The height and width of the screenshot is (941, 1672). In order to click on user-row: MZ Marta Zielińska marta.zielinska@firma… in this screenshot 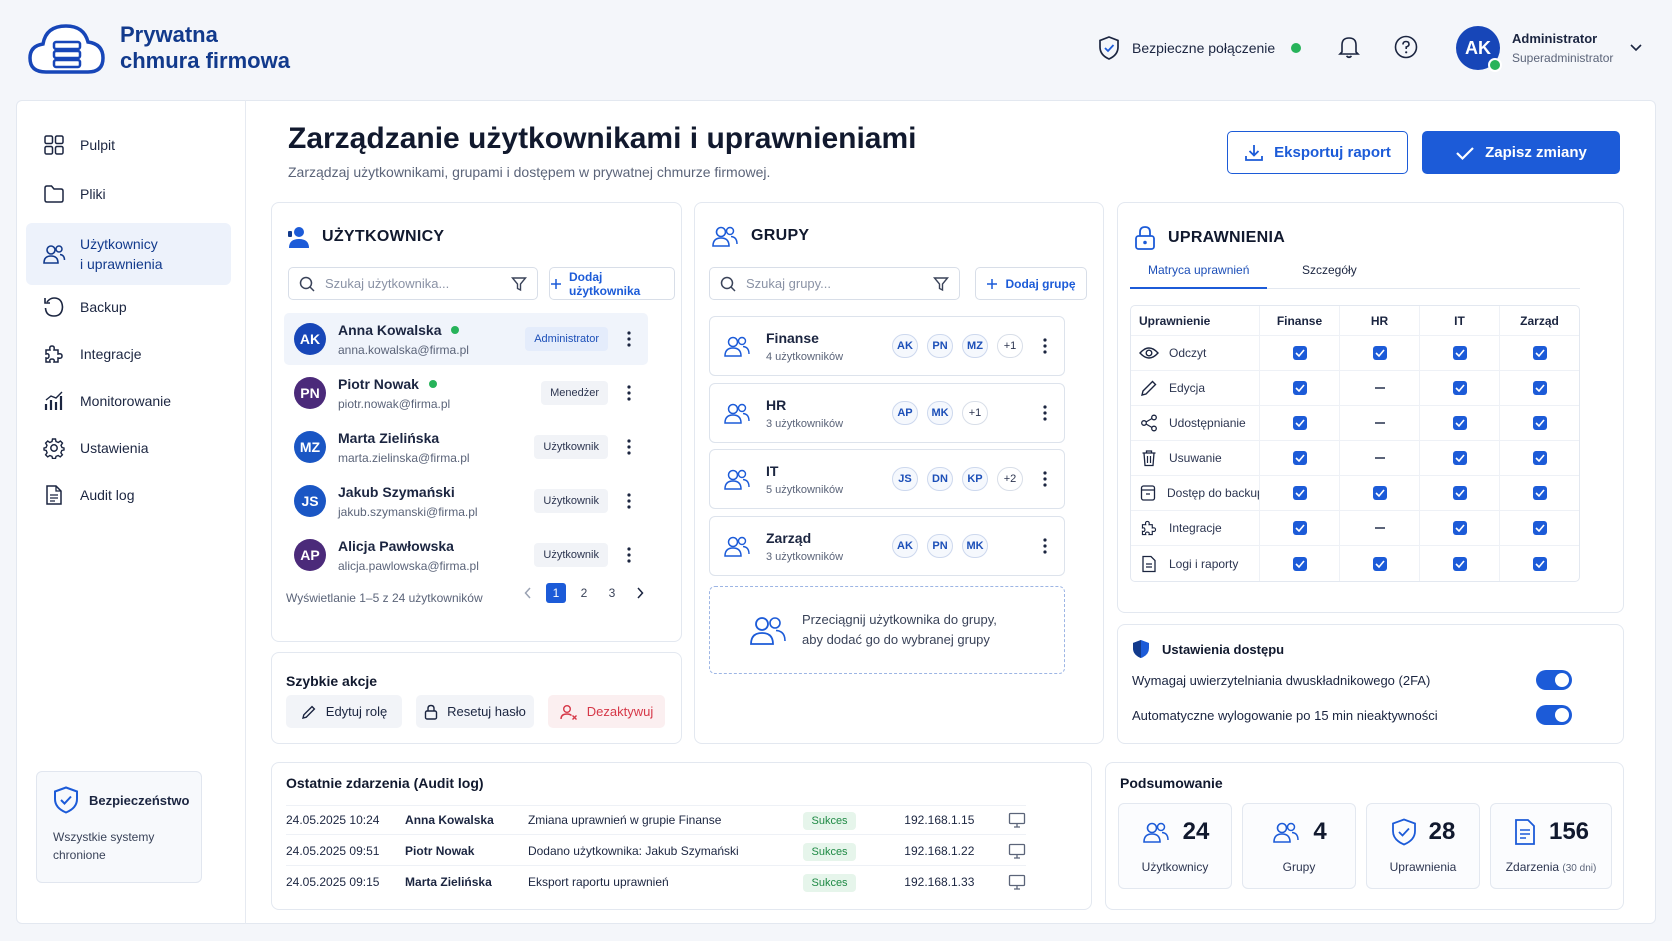, I will do `click(466, 447)`.